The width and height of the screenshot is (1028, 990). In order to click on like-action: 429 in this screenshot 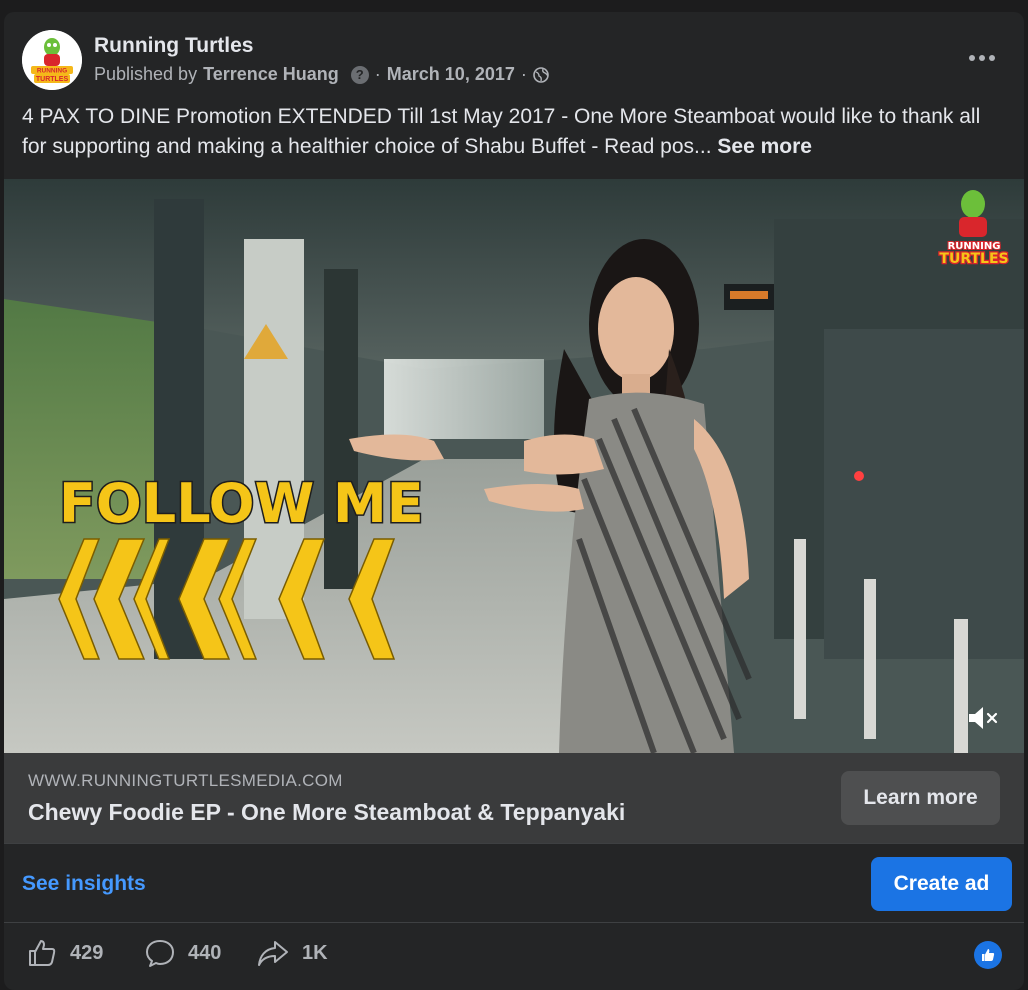, I will do `click(64, 953)`.